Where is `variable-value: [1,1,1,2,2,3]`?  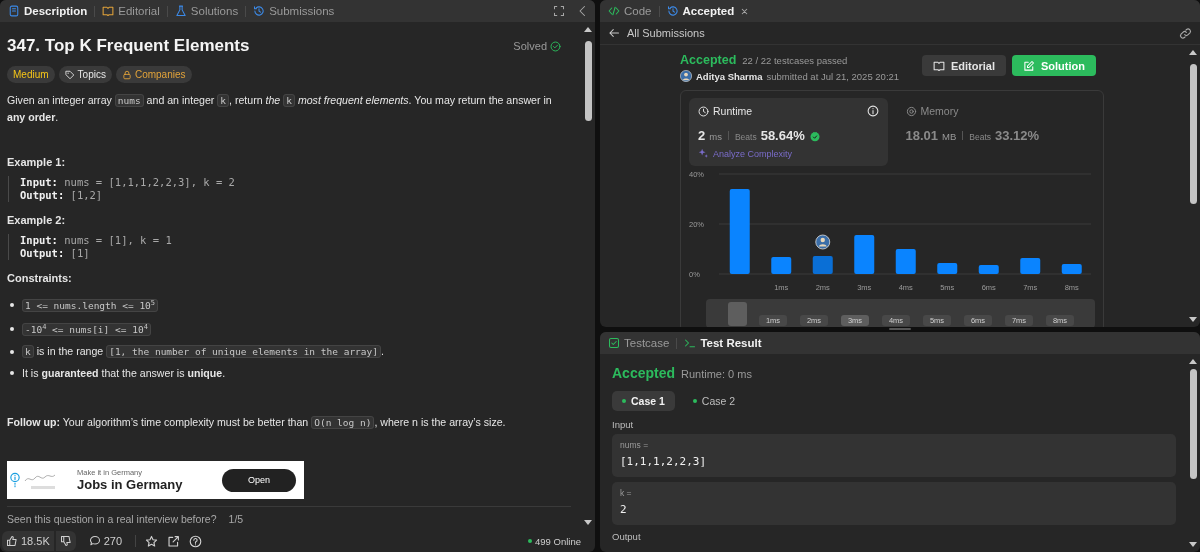 variable-value: [1,1,1,2,2,3] is located at coordinates (664, 461).